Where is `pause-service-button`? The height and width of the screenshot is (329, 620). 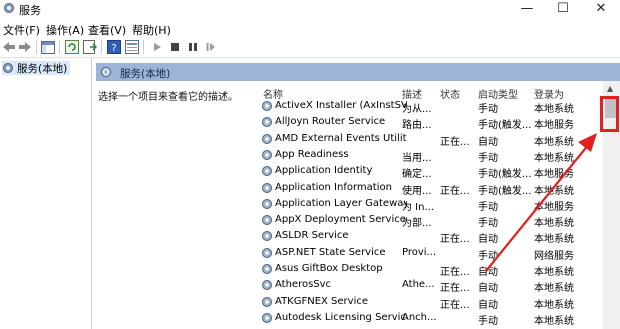
pause-service-button is located at coordinates (193, 47).